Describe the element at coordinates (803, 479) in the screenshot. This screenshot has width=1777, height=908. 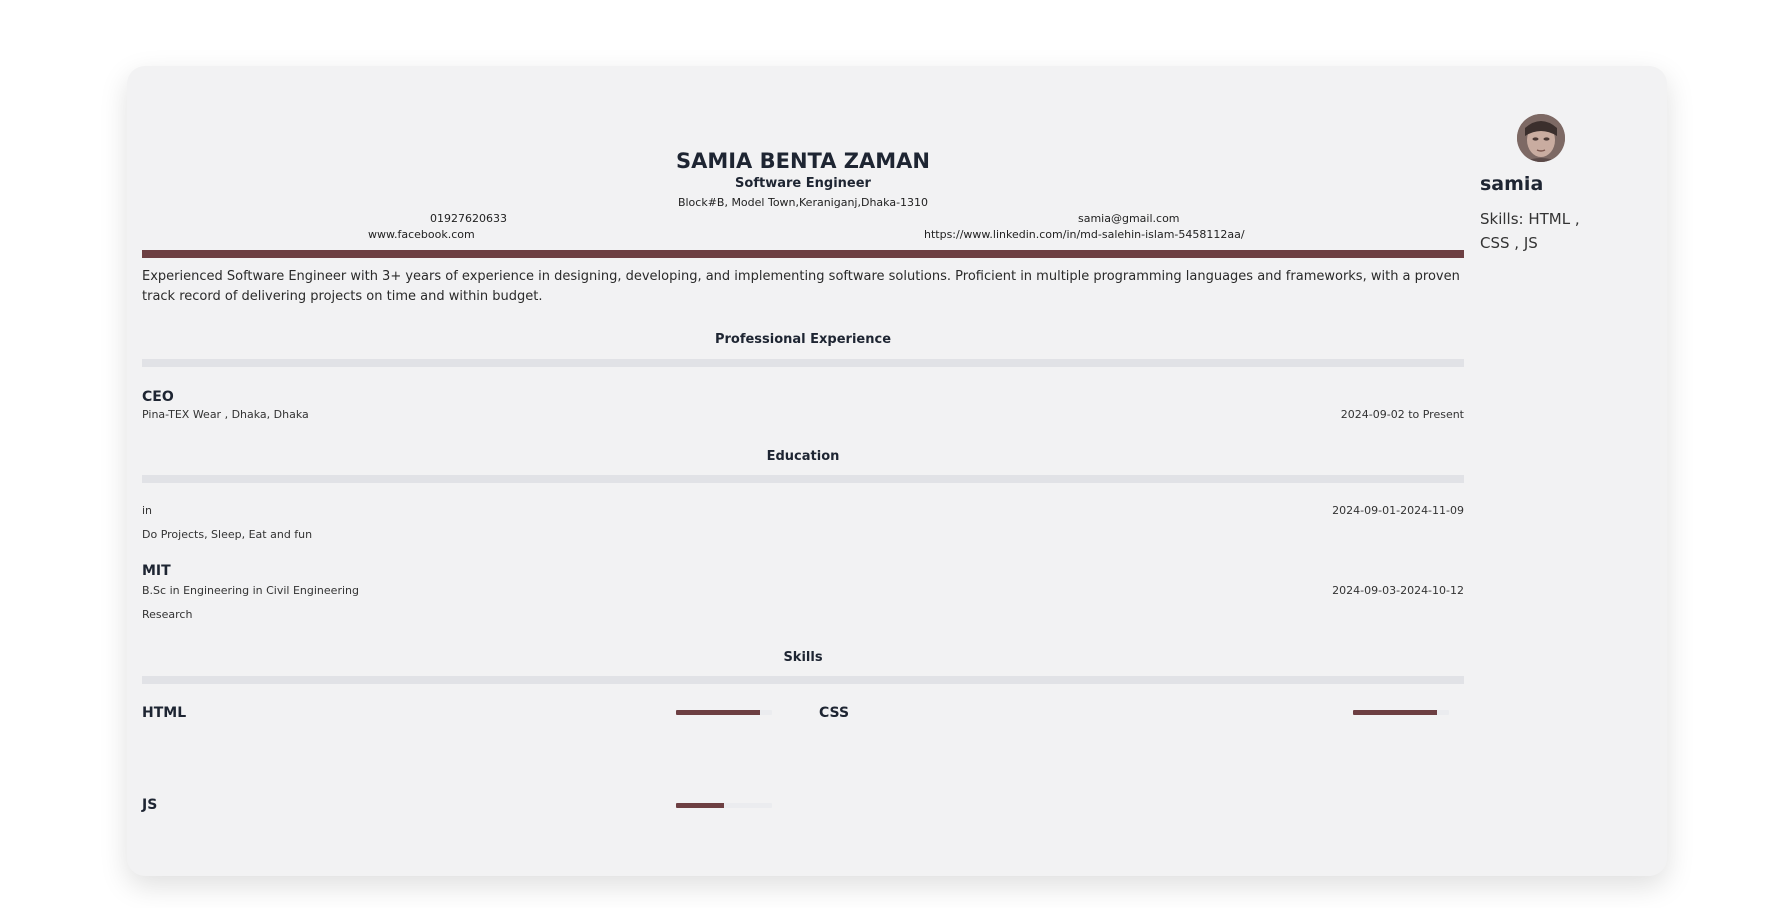
I see `section-divider-education` at that location.